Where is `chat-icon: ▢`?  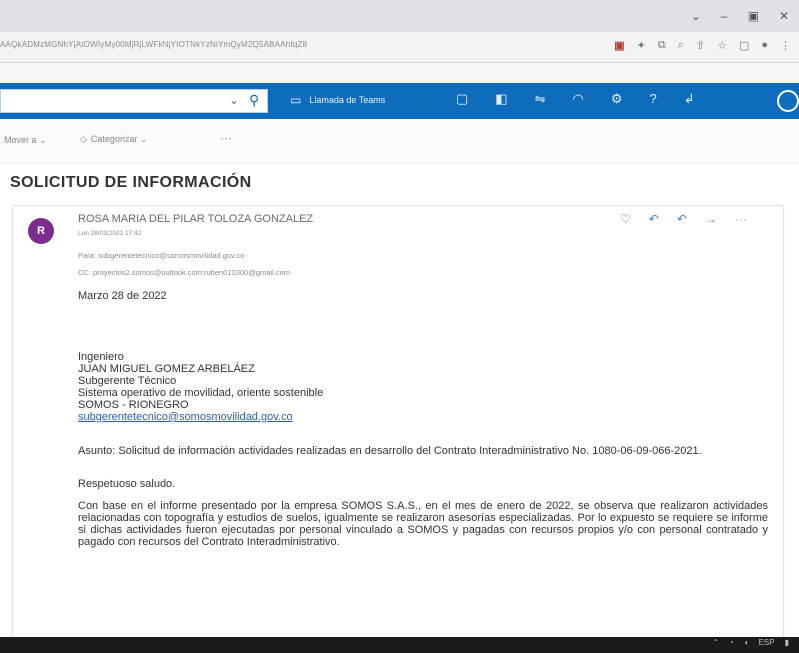 chat-icon: ▢ is located at coordinates (462, 99).